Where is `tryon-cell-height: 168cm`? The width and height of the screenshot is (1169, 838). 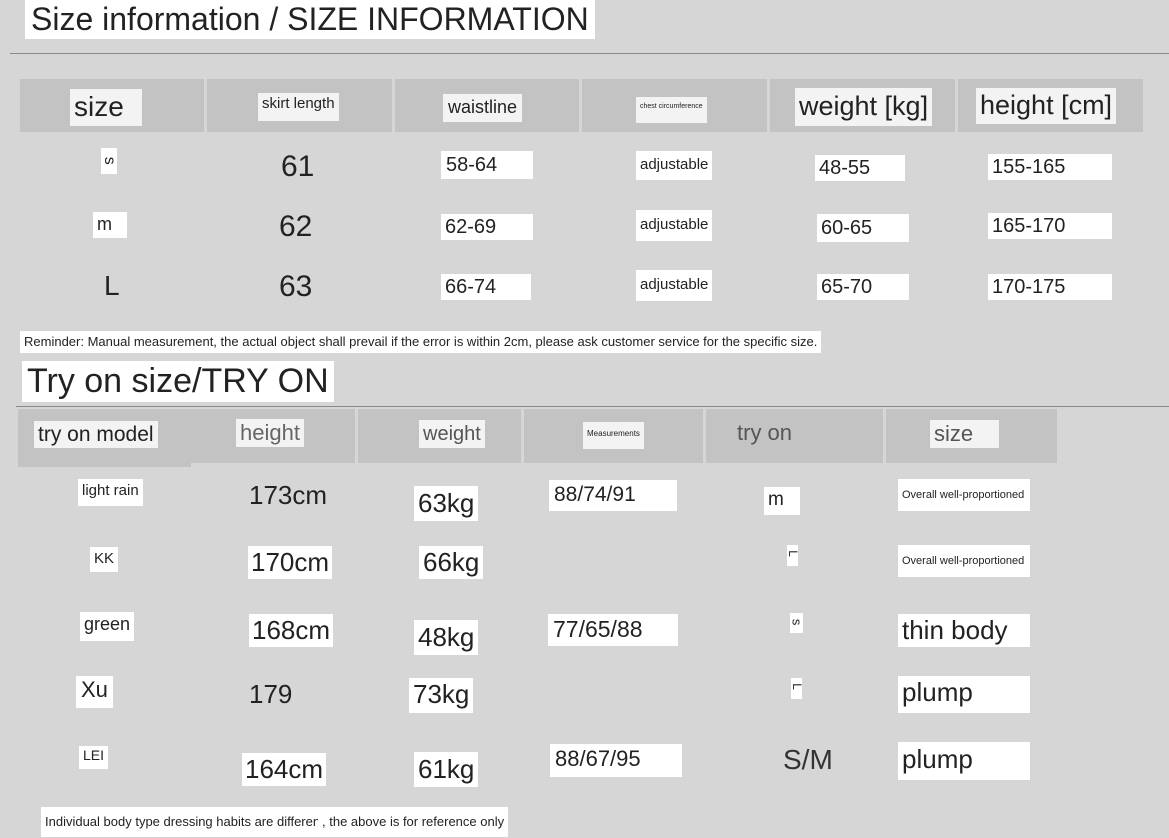 tryon-cell-height: 168cm is located at coordinates (291, 630).